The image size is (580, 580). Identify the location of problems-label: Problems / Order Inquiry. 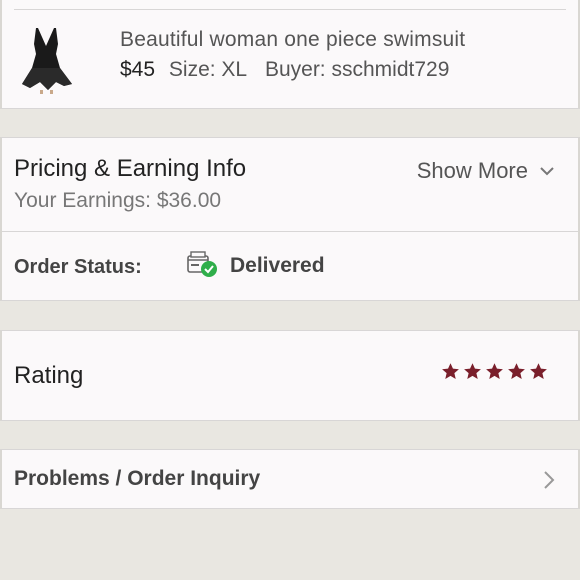
(137, 478).